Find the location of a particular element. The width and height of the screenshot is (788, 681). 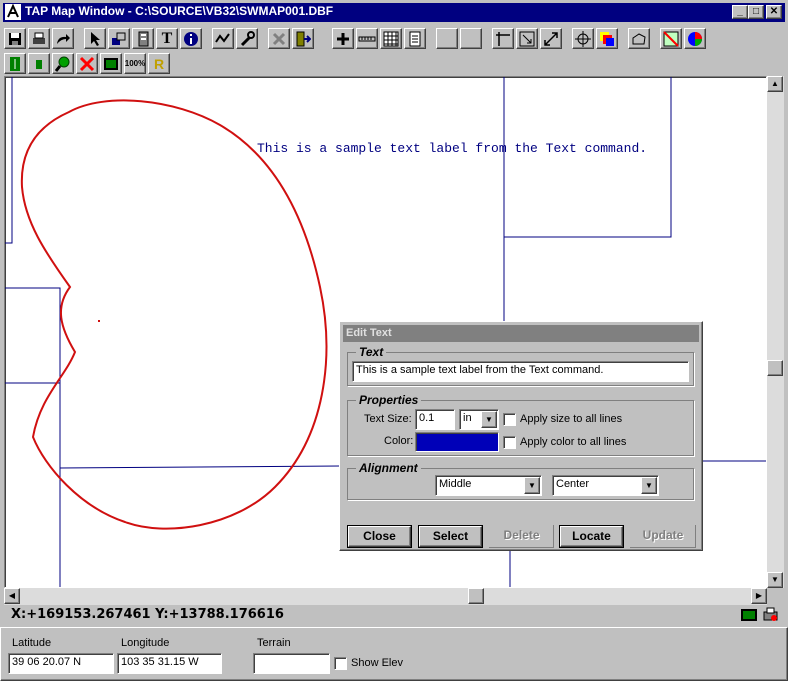

main-toolbar: T is located at coordinates (394, 38).